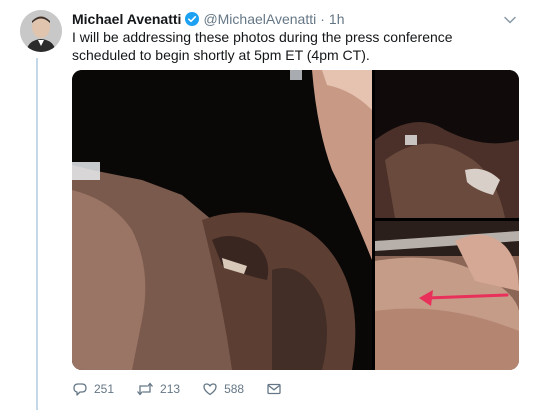  Describe the element at coordinates (259, 19) in the screenshot. I see `author-handle: @MichaelAvenatti` at that location.